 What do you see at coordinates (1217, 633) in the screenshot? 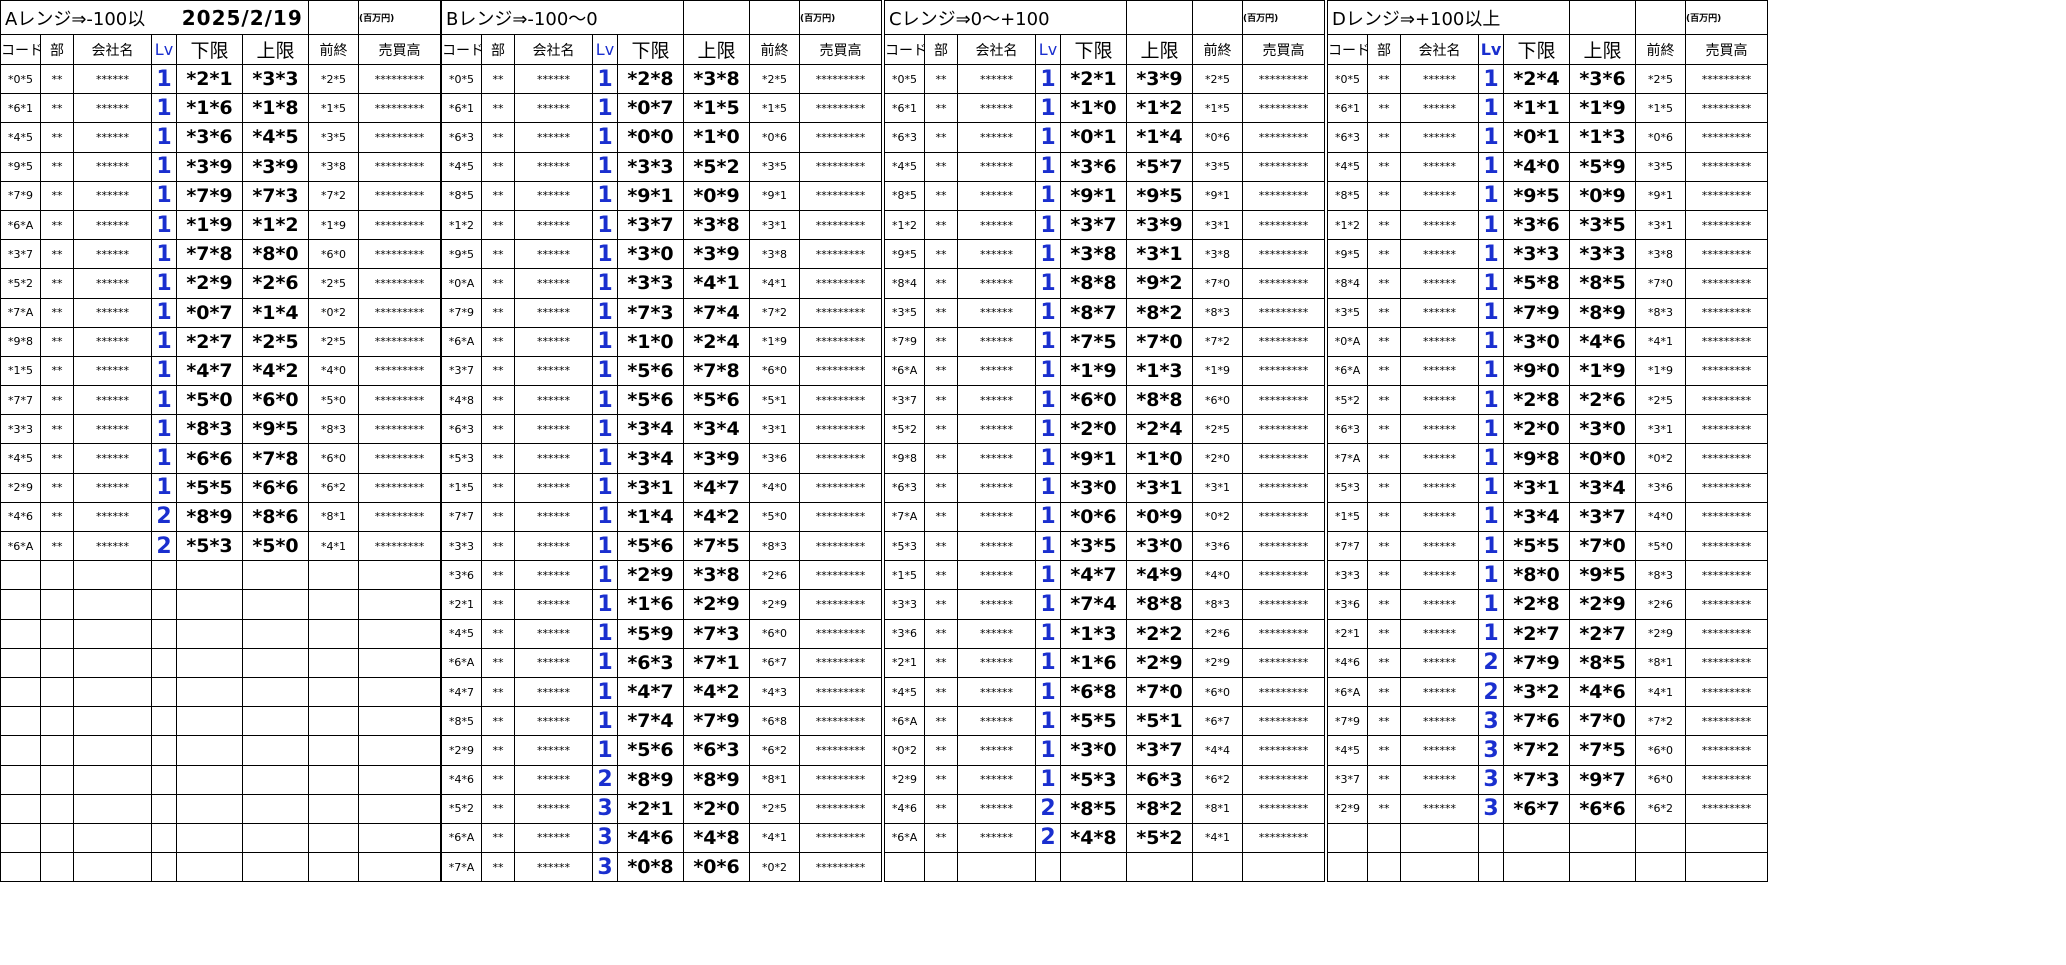
I see `cell-prev: *2*6` at bounding box center [1217, 633].